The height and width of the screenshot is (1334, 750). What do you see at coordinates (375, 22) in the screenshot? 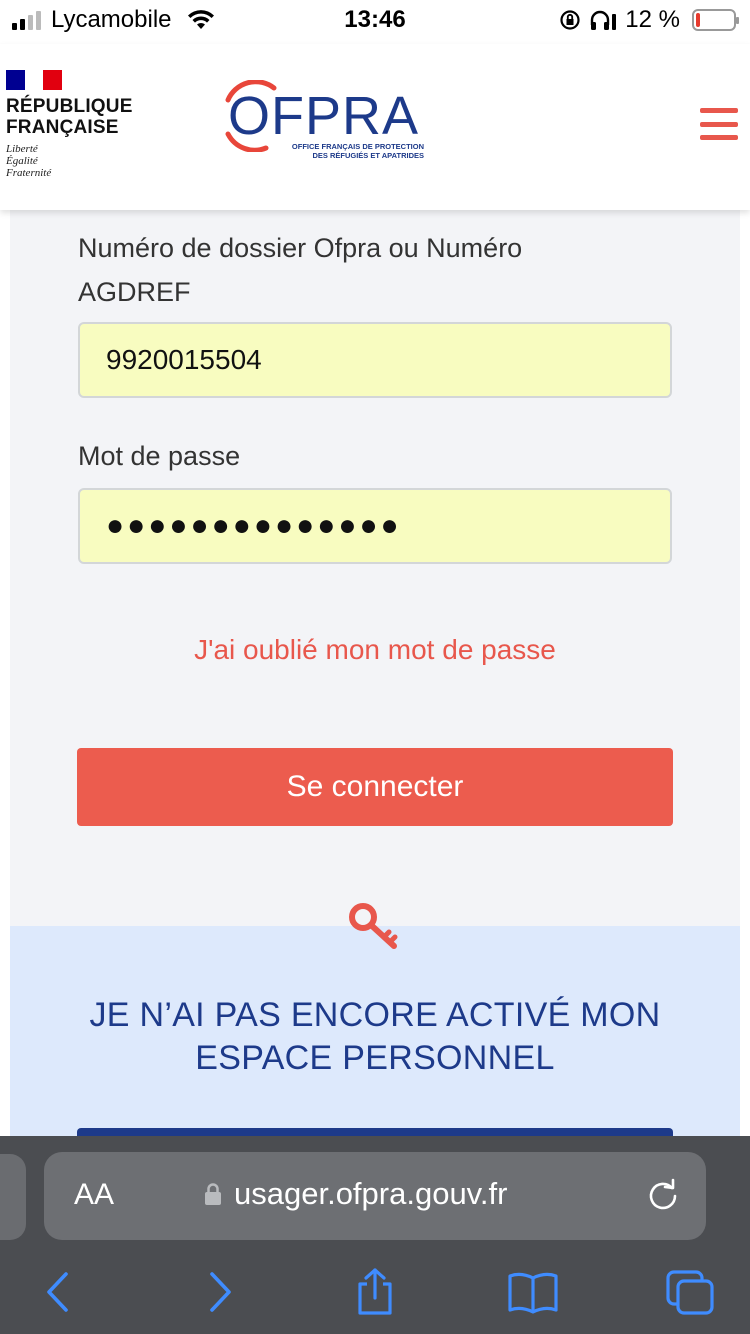
I see `status-bar: Lycamobile 13:46 12 %` at bounding box center [375, 22].